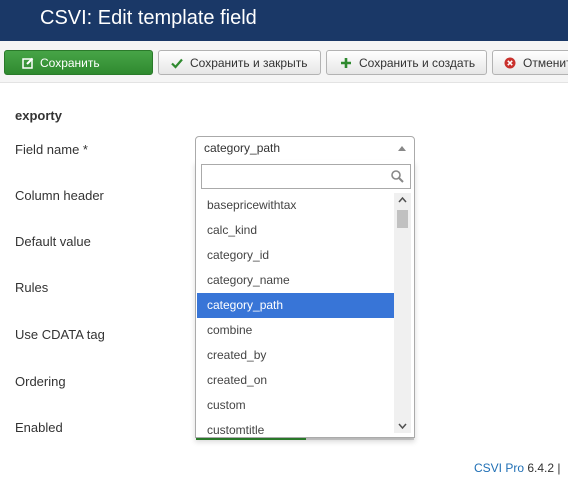 The image size is (568, 493). Describe the element at coordinates (53, 241) in the screenshot. I see `default-value-label: Default value` at that location.